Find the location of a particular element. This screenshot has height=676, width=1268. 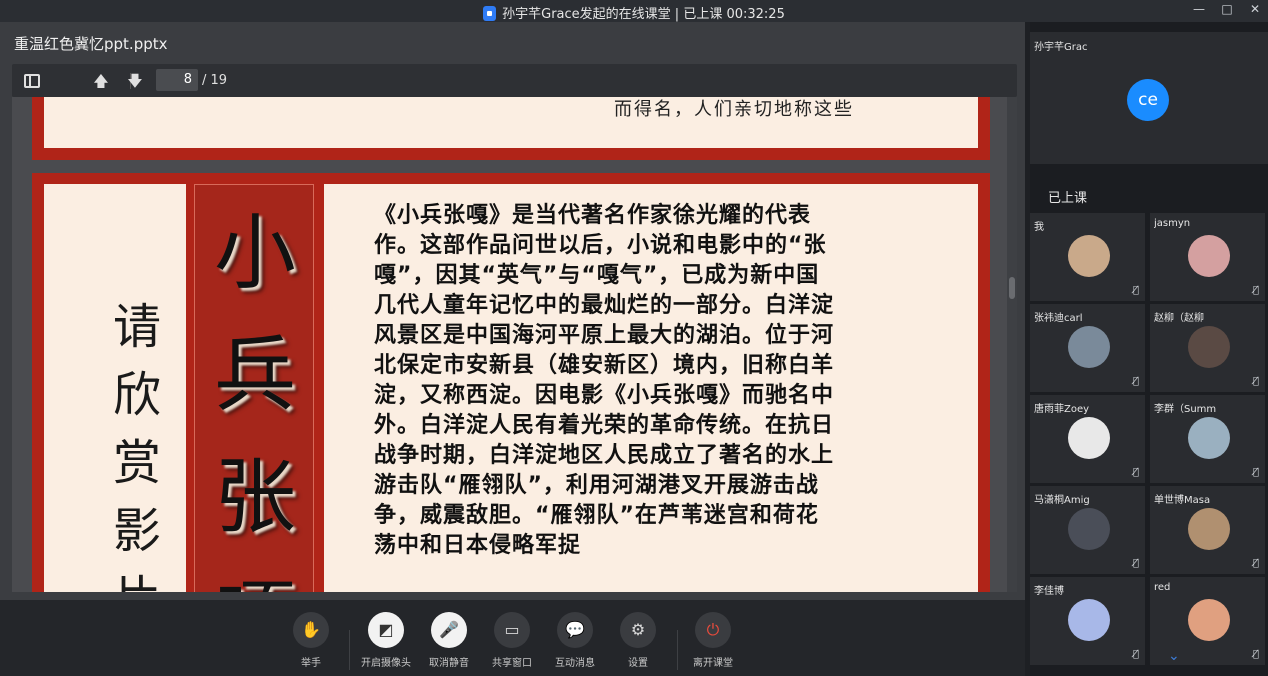

mic-off-icon: 🎤 is located at coordinates (449, 630).